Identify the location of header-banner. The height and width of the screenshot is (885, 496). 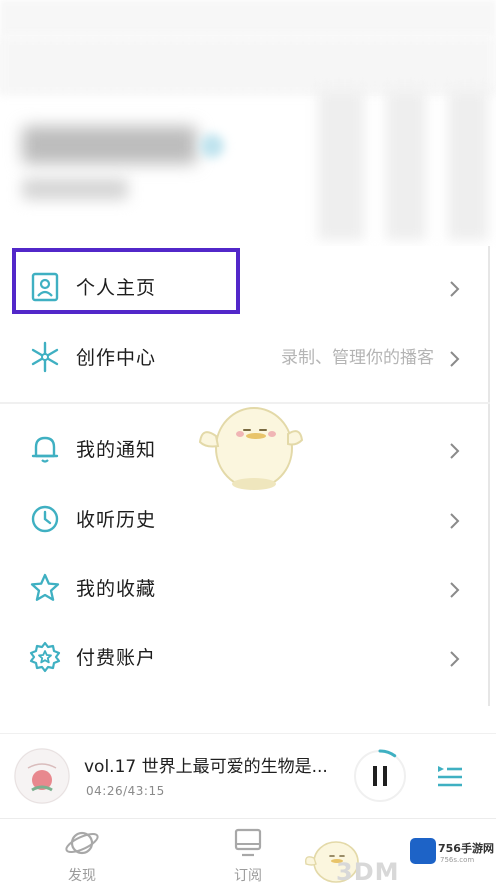
(248, 66).